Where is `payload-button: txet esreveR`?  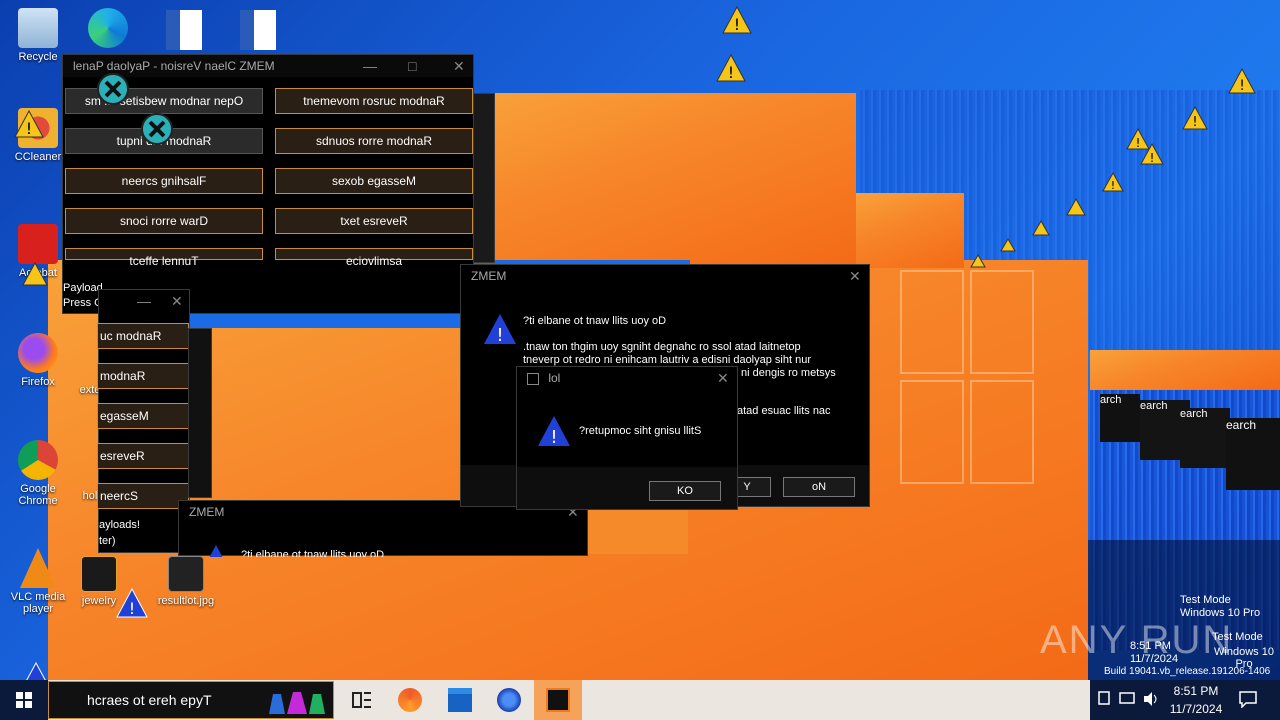
payload-button: txet esreveR is located at coordinates (374, 221).